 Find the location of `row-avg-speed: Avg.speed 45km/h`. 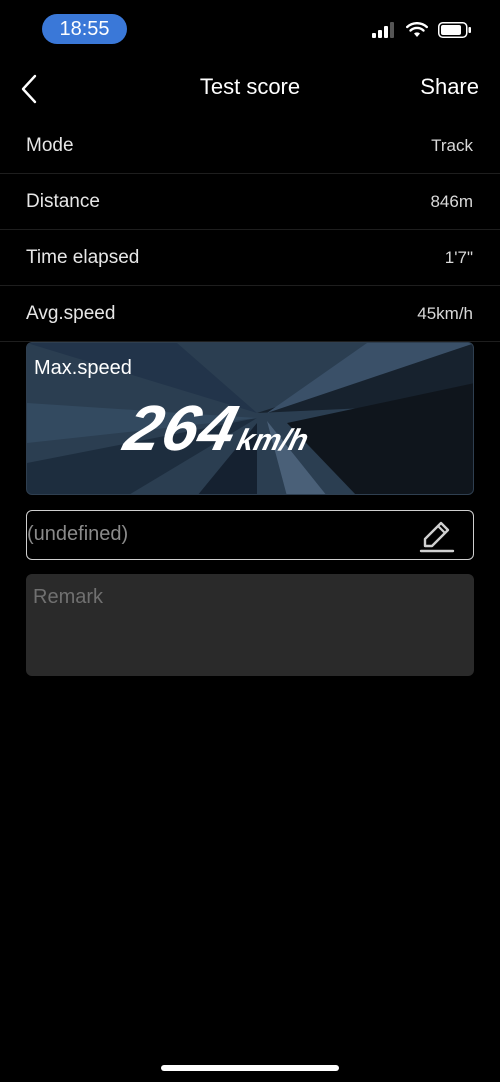

row-avg-speed: Avg.speed 45km/h is located at coordinates (250, 314).